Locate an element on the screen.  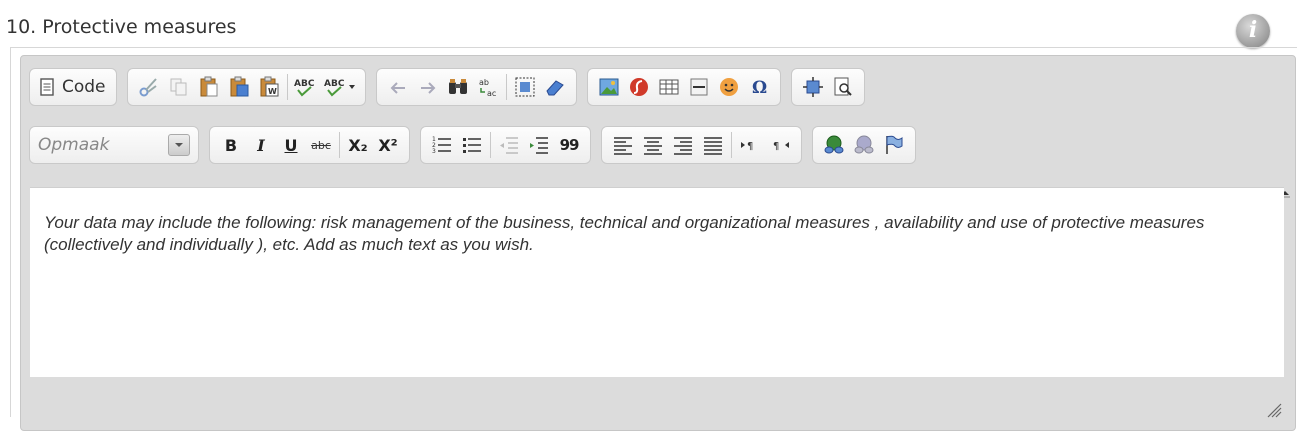
format-dropdown-label: Opmaak is located at coordinates (74, 145).